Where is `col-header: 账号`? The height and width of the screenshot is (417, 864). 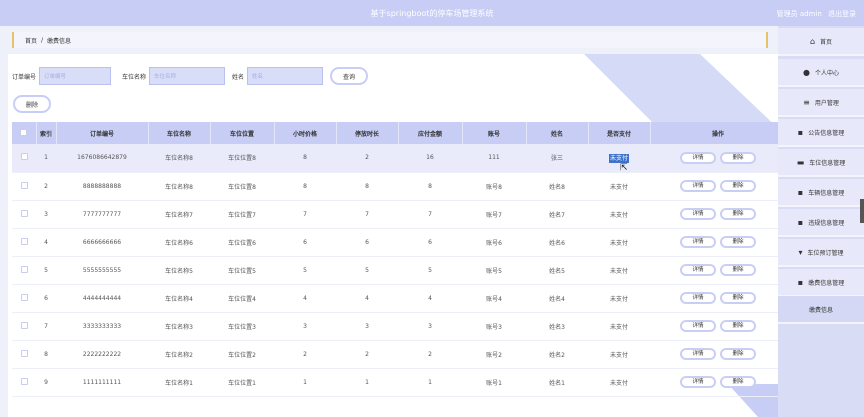
col-header: 账号 is located at coordinates (494, 133).